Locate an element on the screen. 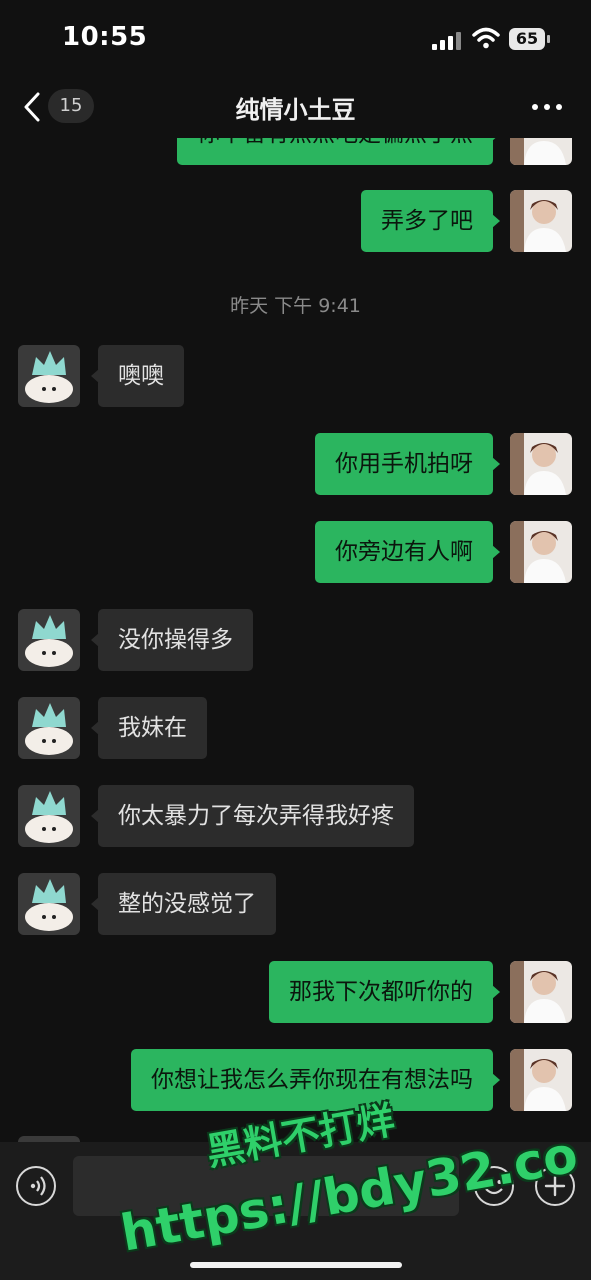  message-bubble-received: 我妹在 is located at coordinates (149, 728).